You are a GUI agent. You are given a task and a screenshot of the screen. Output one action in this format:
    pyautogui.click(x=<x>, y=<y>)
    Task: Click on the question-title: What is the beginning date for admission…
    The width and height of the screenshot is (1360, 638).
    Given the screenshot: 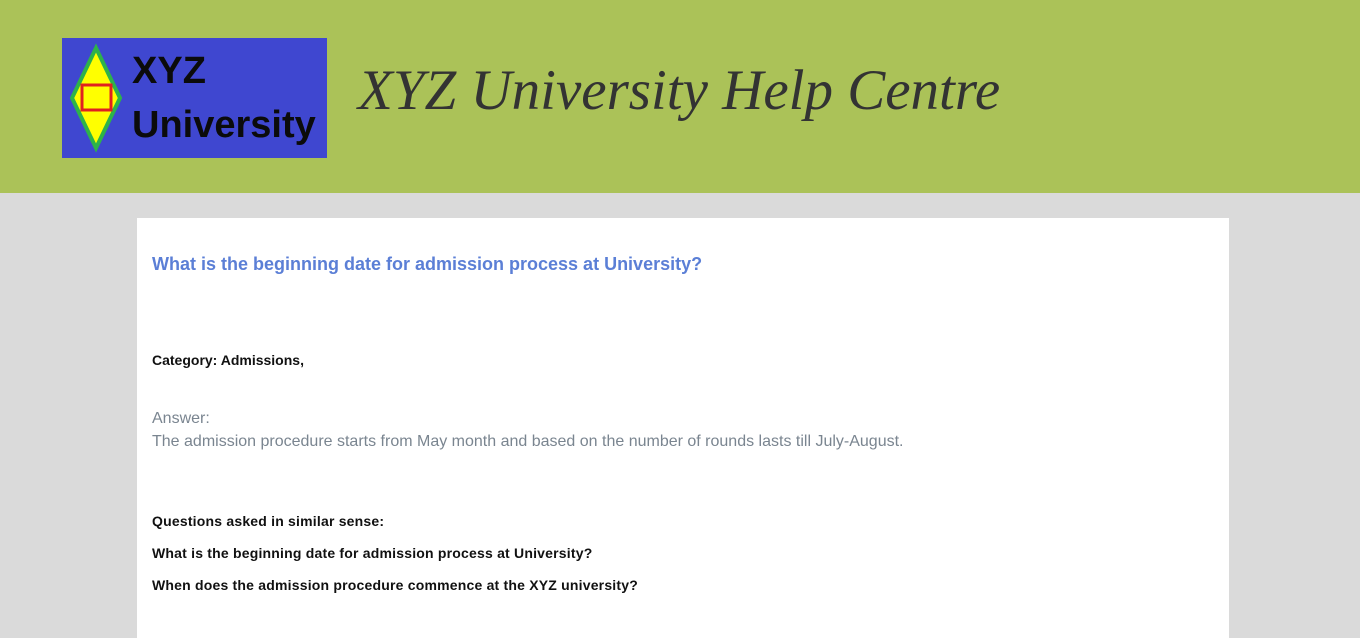 What is the action you would take?
    pyautogui.click(x=427, y=264)
    